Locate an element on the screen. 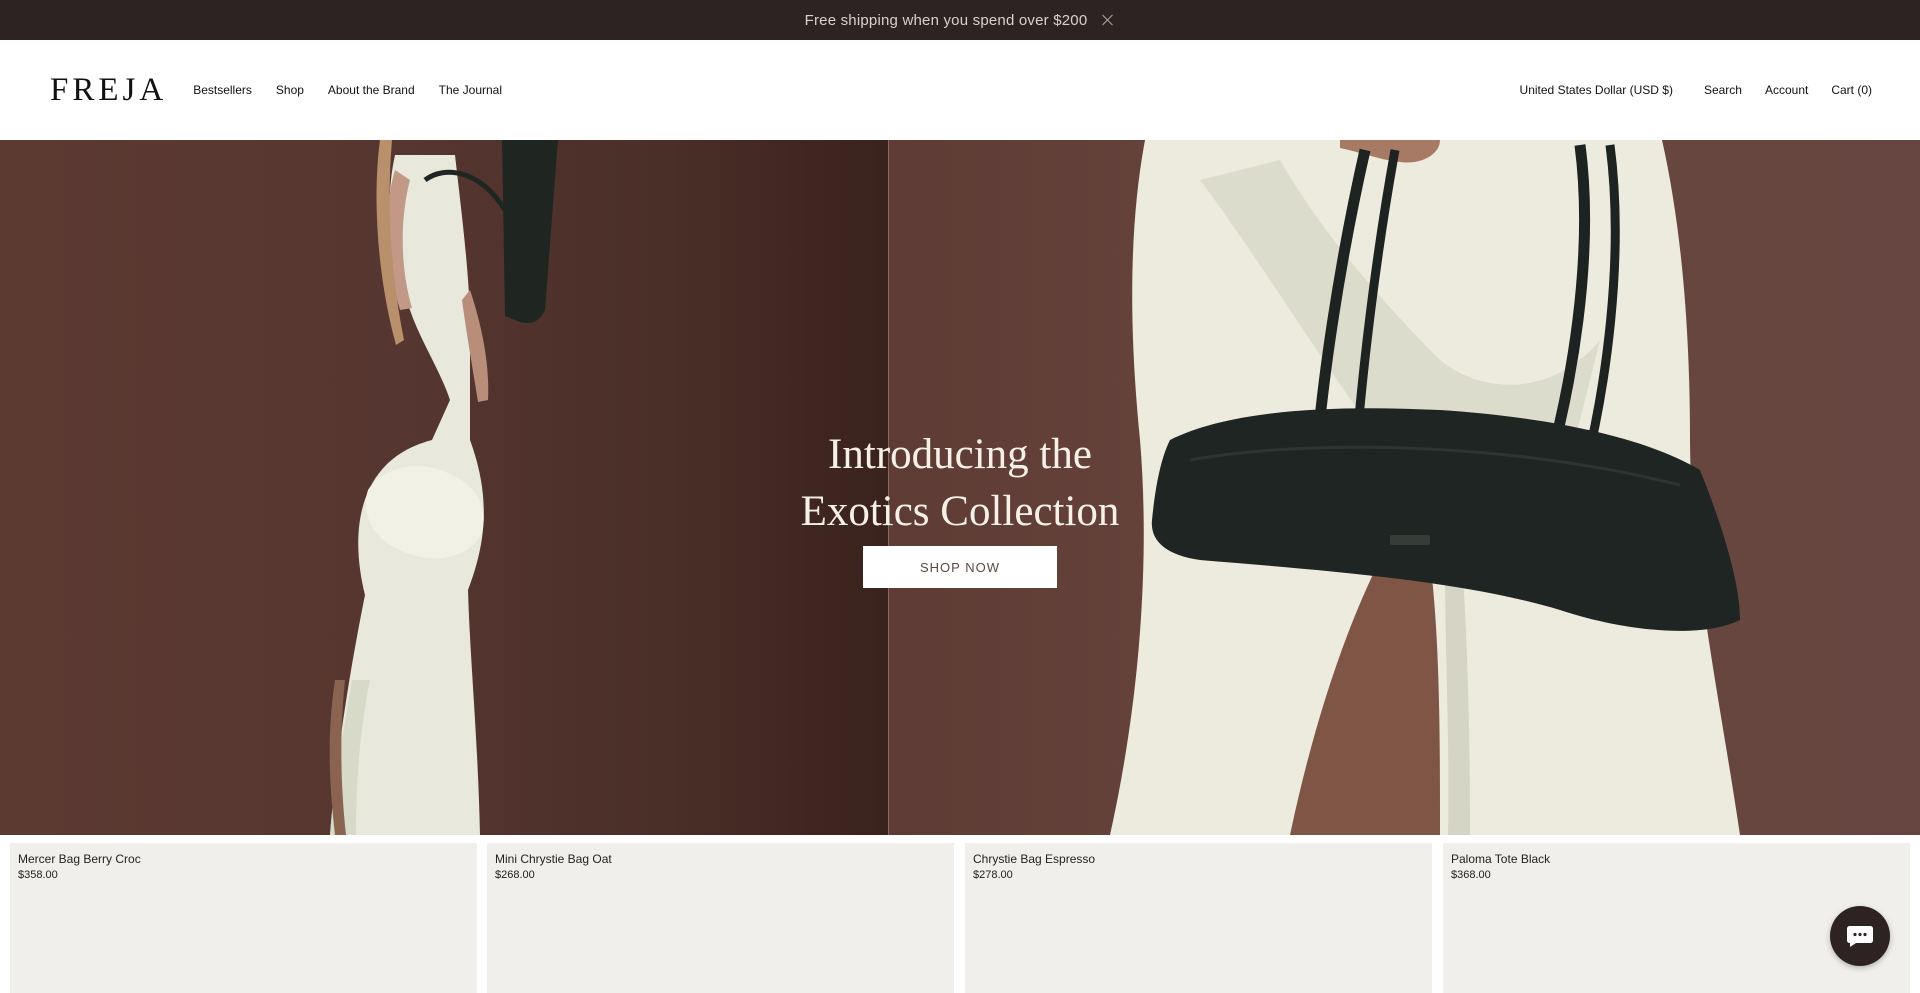 This screenshot has height=993, width=1920. product-price: $268.00 is located at coordinates (515, 875).